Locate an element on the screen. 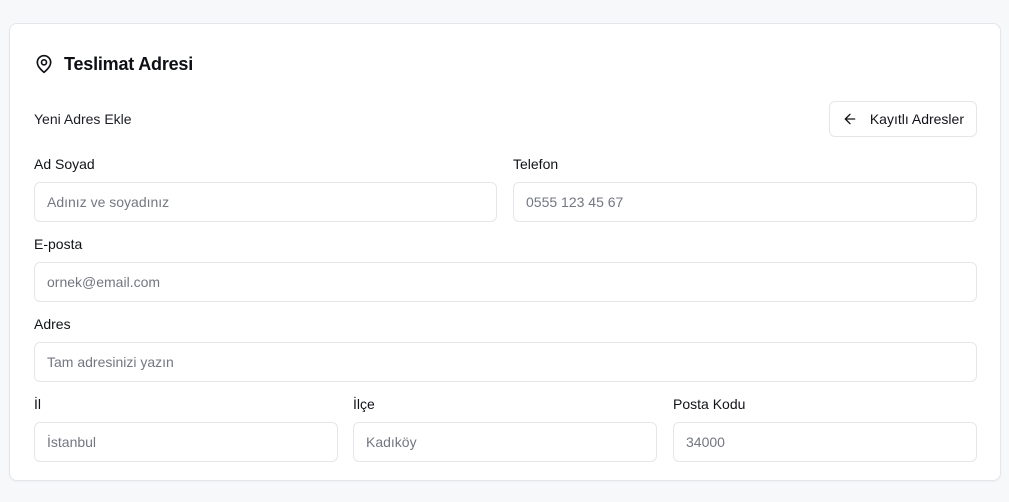 Image resolution: width=1009 pixels, height=502 pixels. email-field-group: E-posta is located at coordinates (505, 269).